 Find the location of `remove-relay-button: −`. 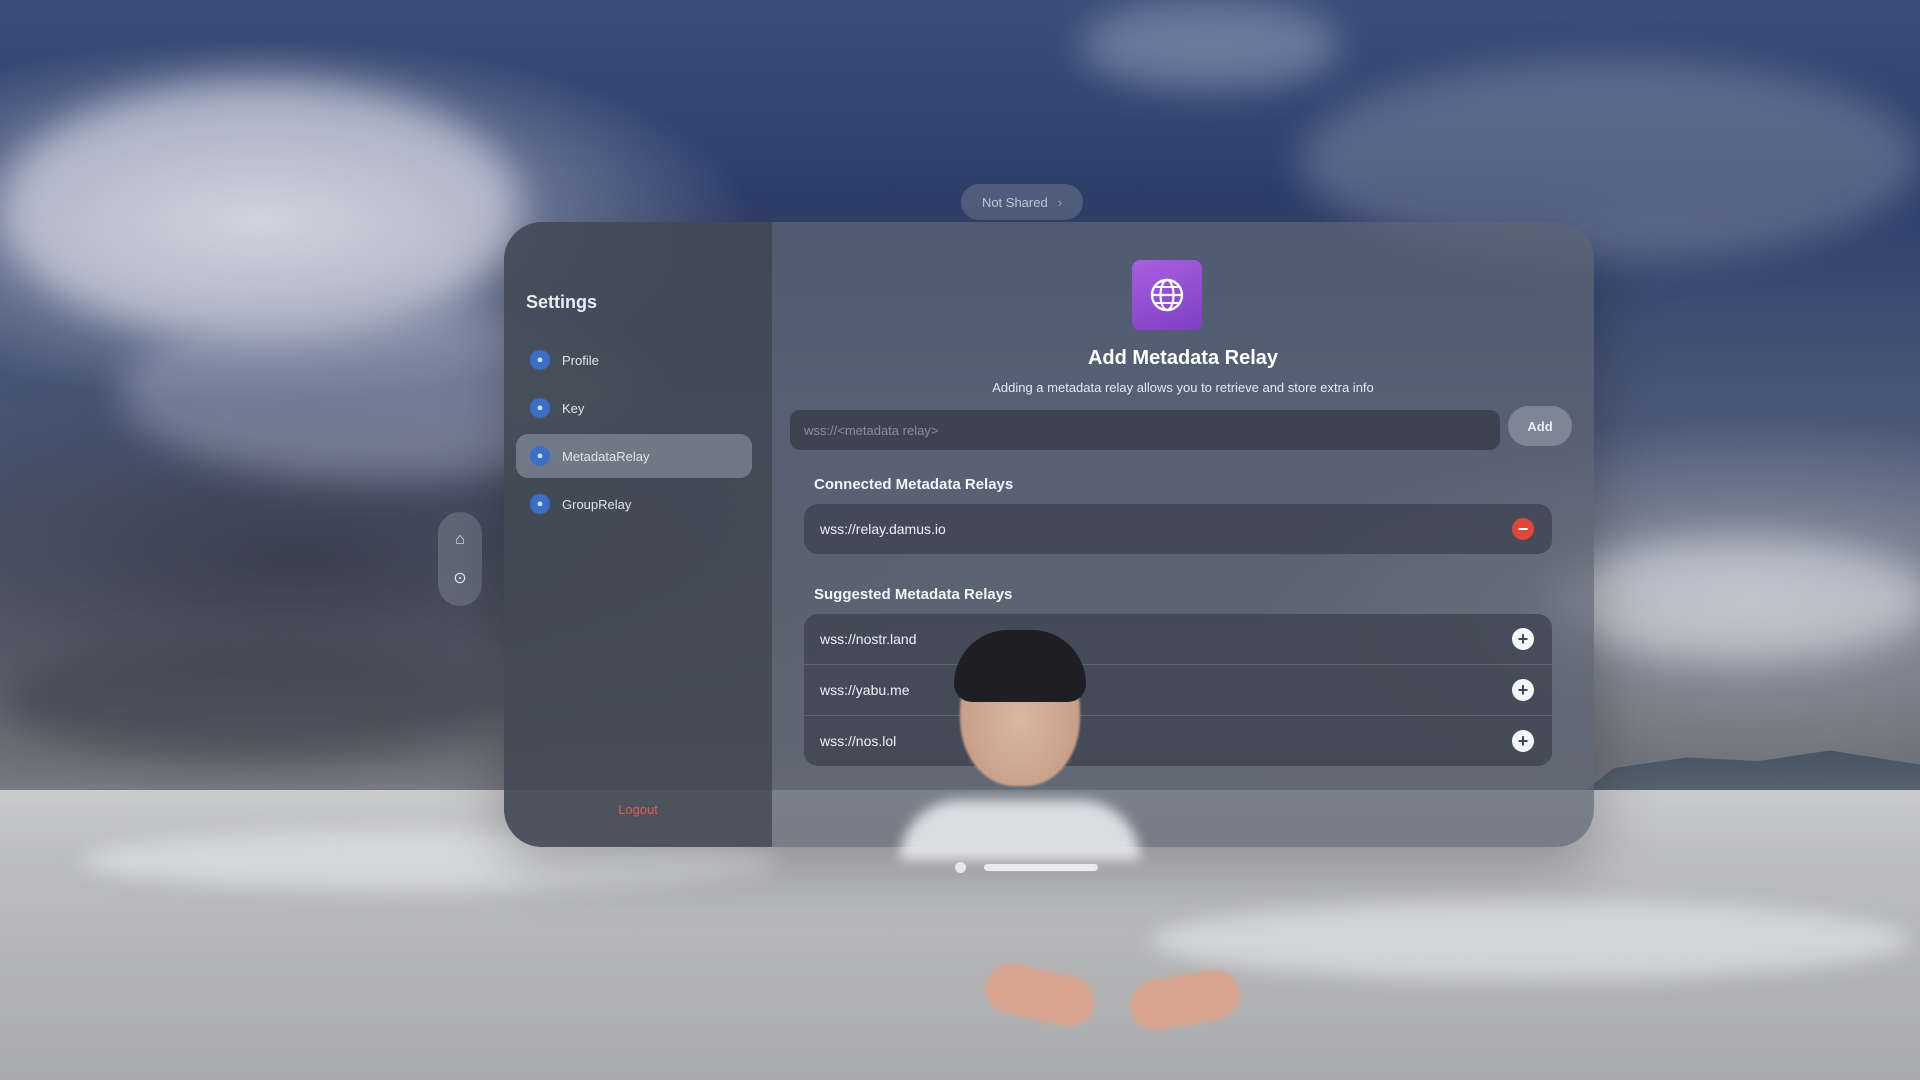

remove-relay-button: − is located at coordinates (1523, 529).